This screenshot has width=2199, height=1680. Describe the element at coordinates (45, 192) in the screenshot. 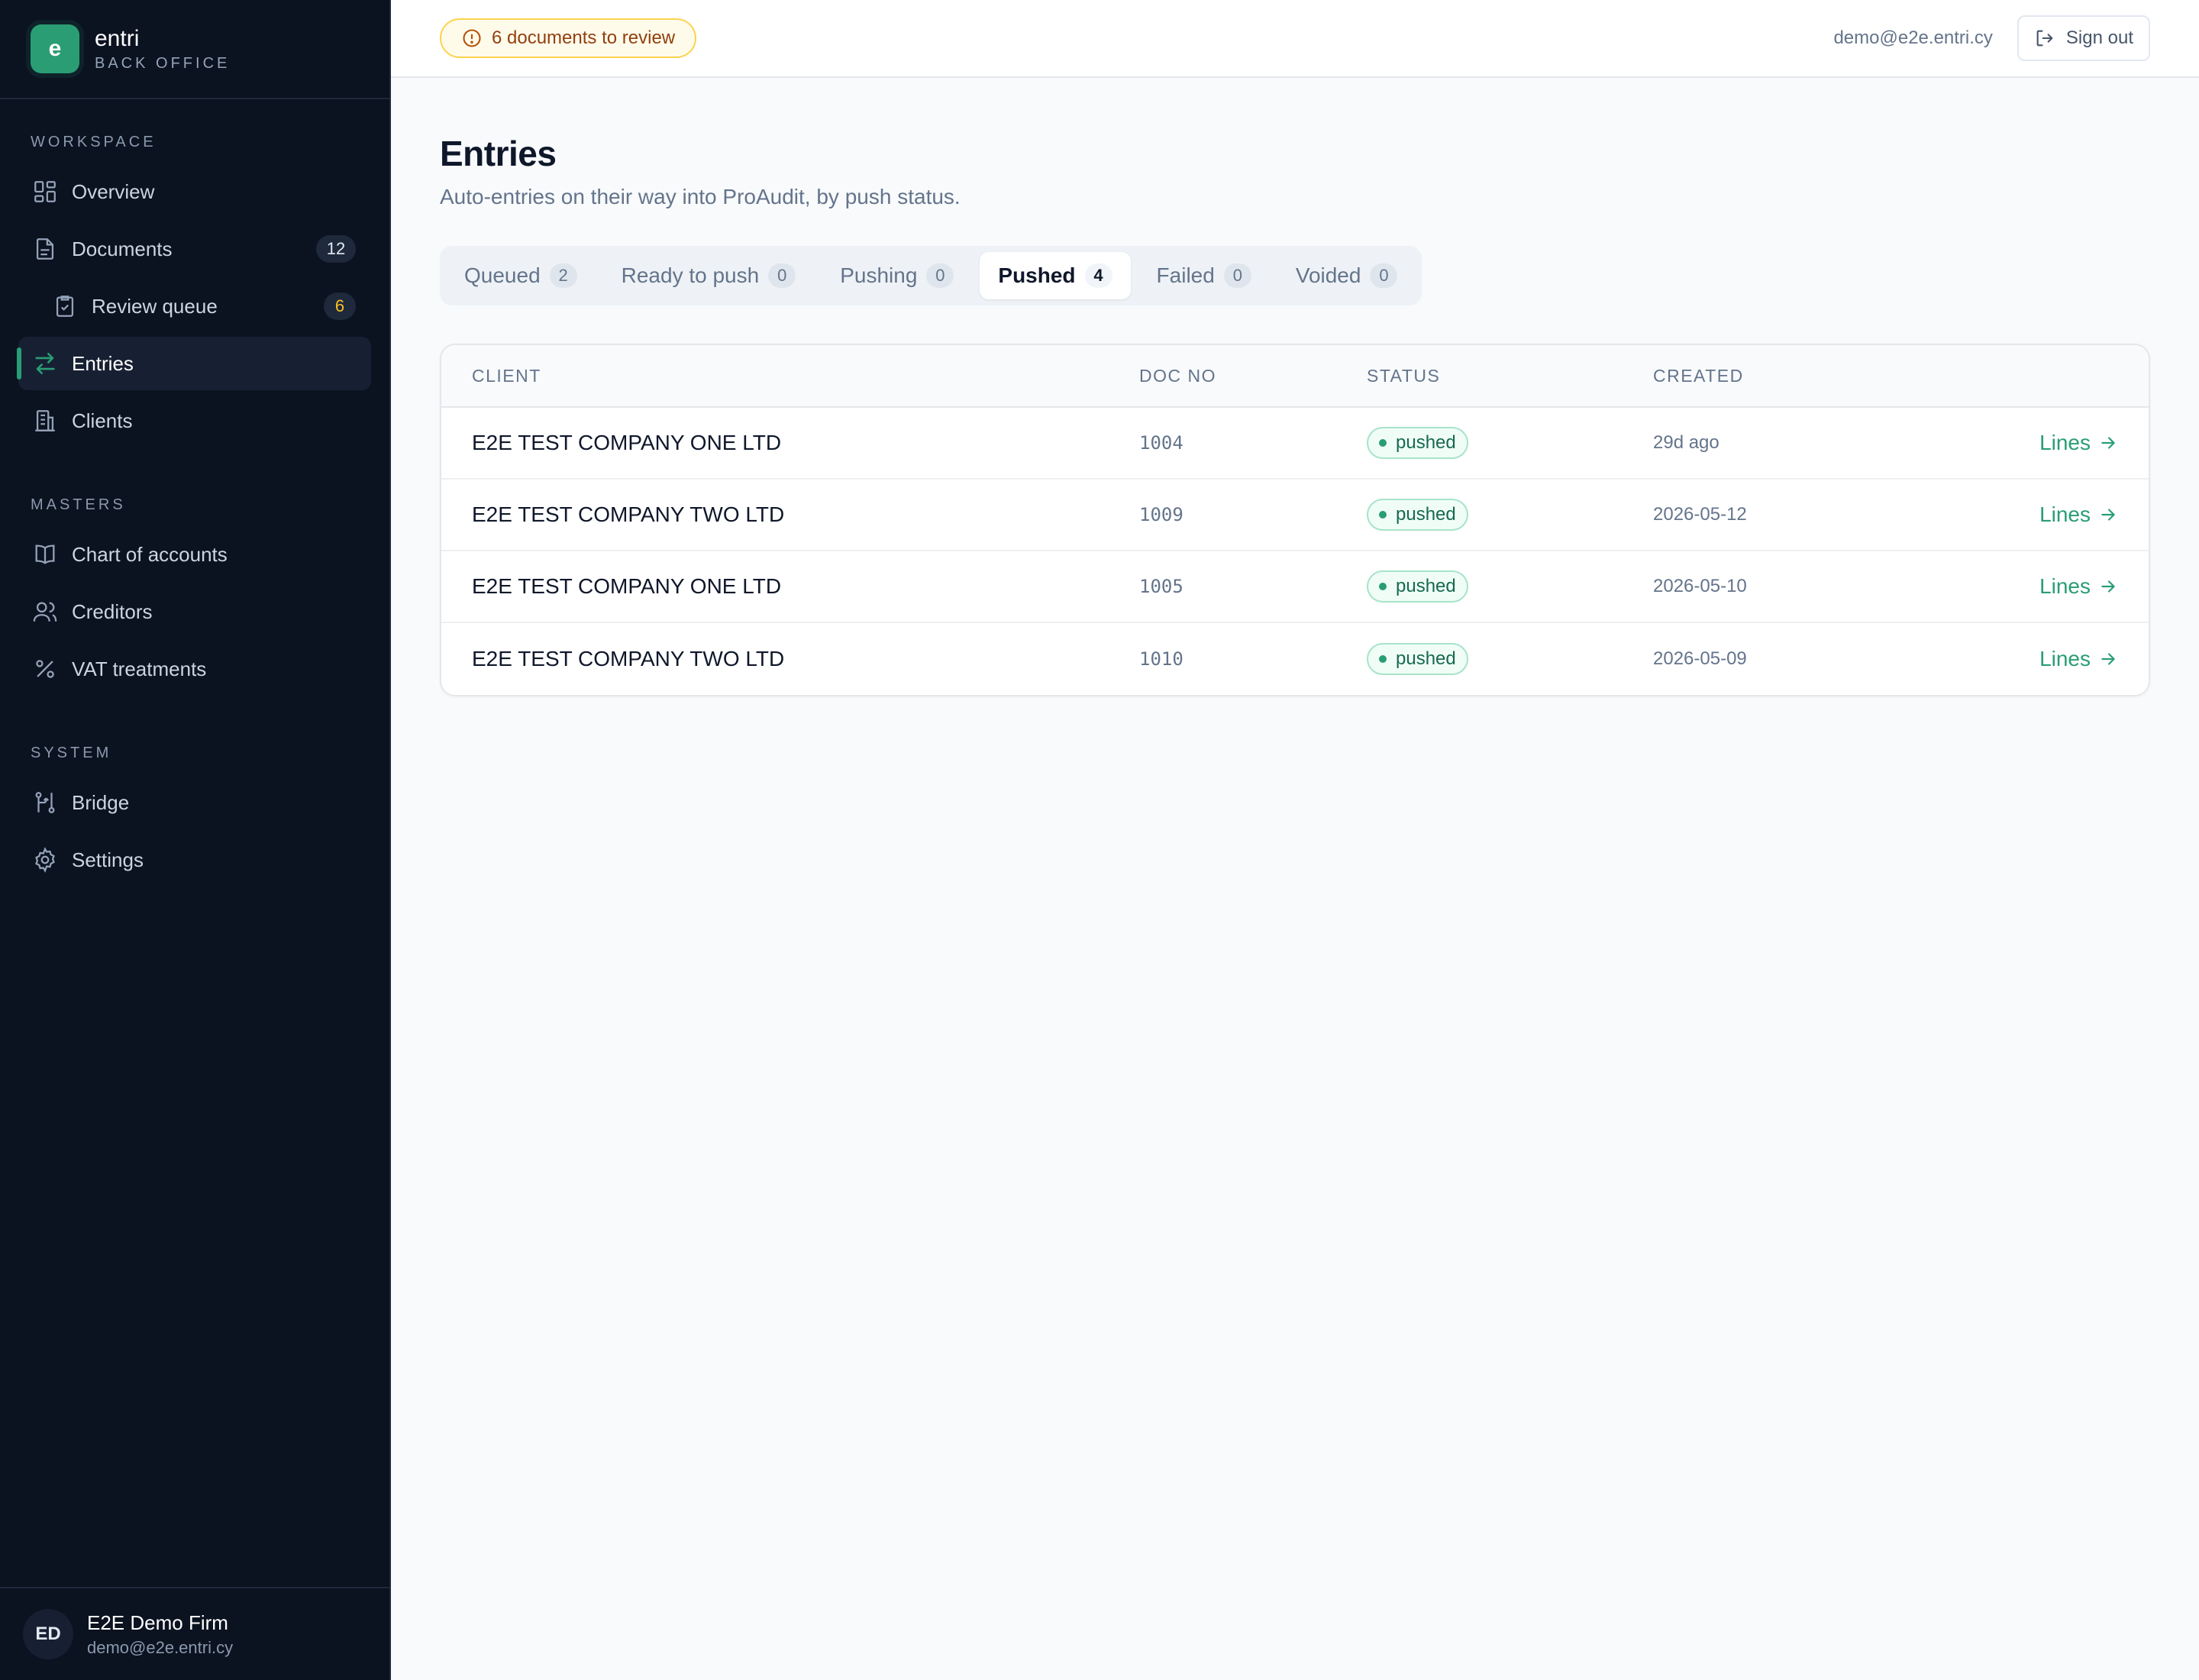

I see `grid-icon` at that location.